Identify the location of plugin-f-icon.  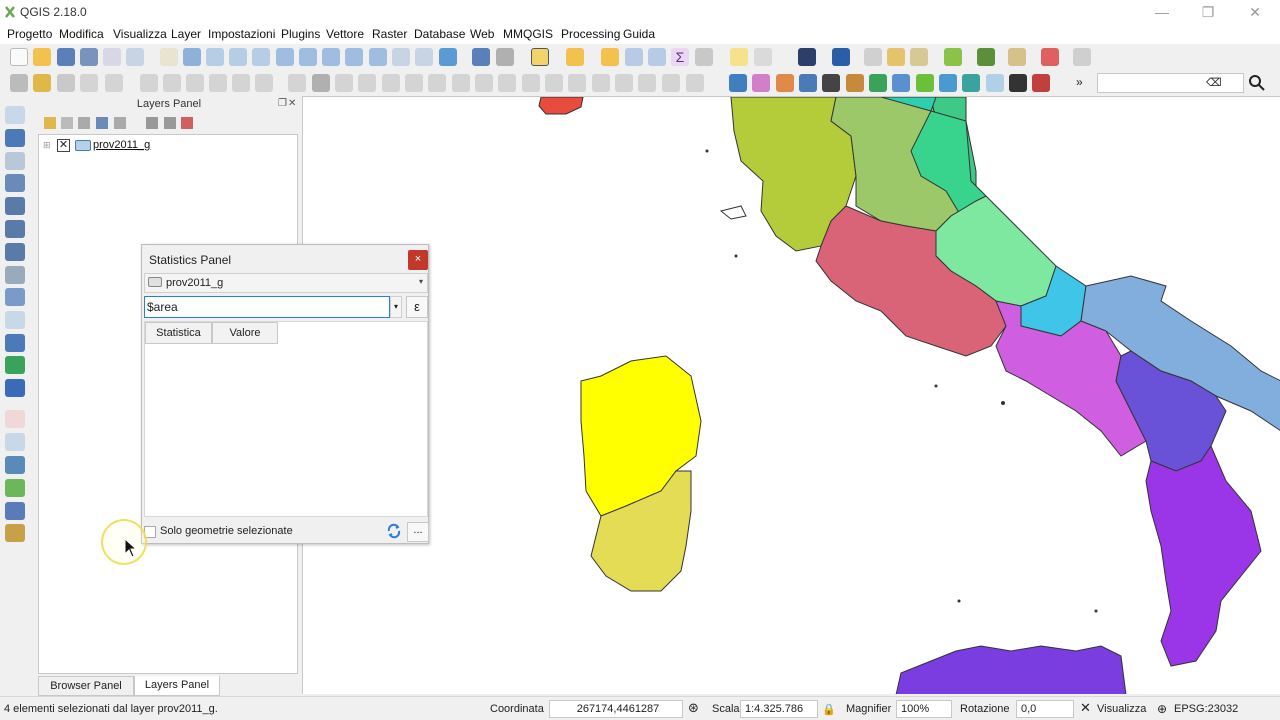
(901, 83).